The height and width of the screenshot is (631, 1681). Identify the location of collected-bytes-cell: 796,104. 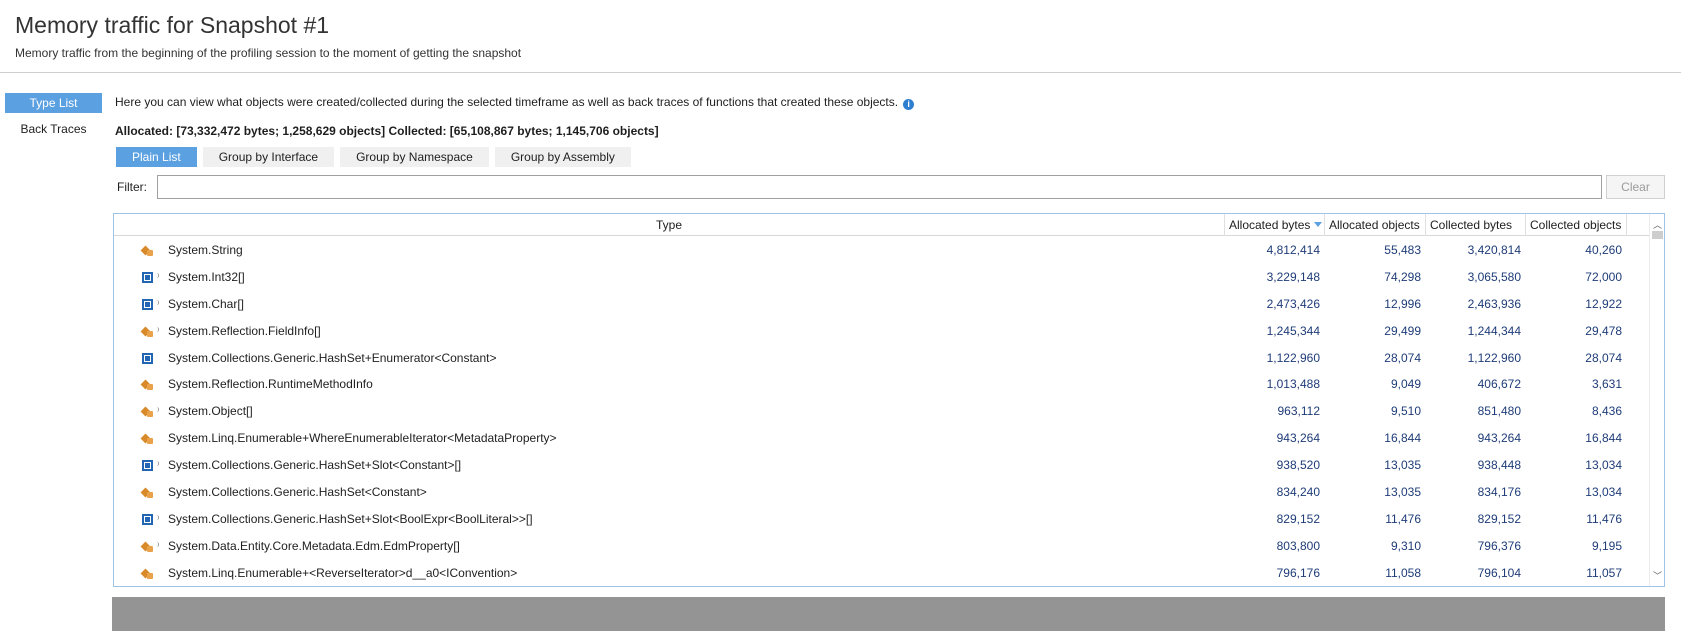
(1499, 572).